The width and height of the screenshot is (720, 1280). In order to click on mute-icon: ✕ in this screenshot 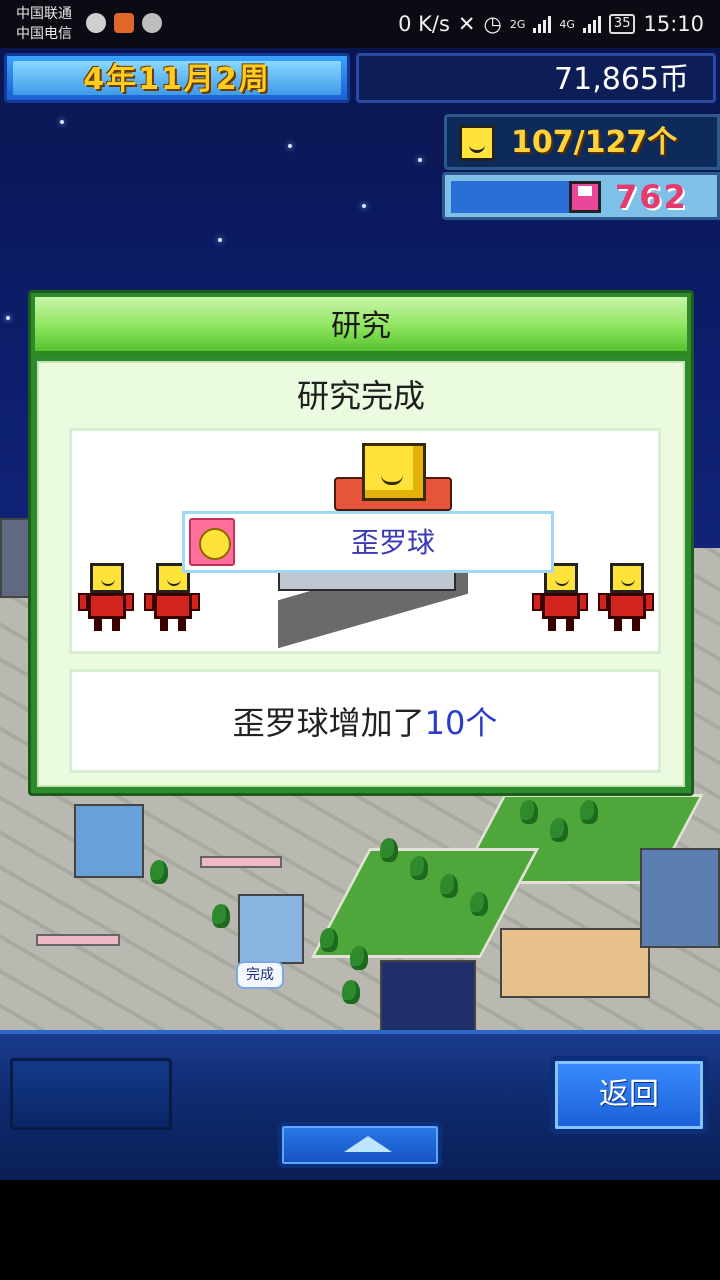, I will do `click(466, 24)`.